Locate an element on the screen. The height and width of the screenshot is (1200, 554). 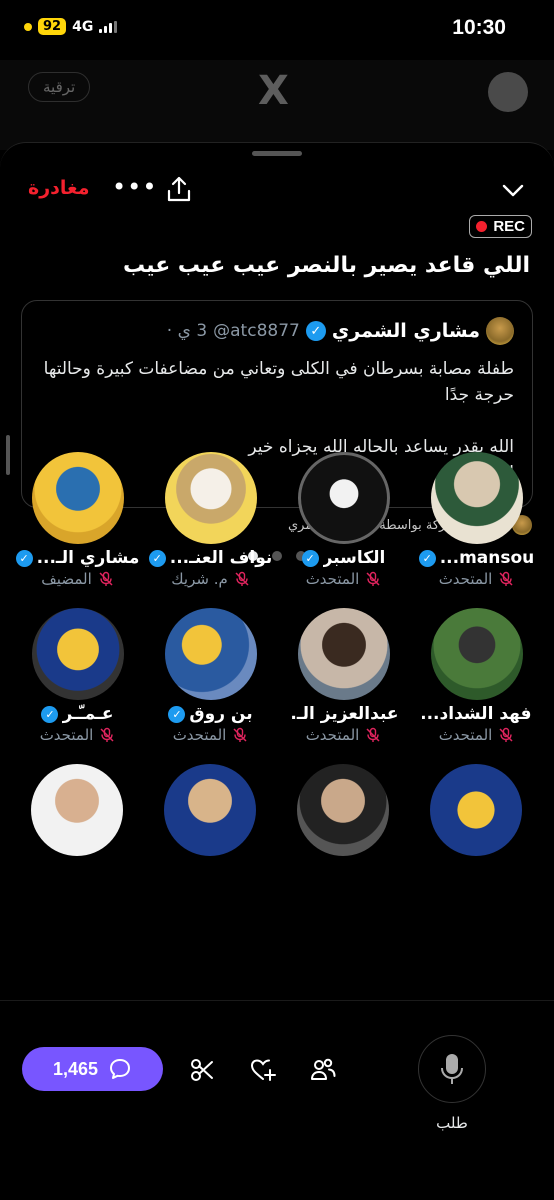
clock: 10:30 is located at coordinates (479, 27).